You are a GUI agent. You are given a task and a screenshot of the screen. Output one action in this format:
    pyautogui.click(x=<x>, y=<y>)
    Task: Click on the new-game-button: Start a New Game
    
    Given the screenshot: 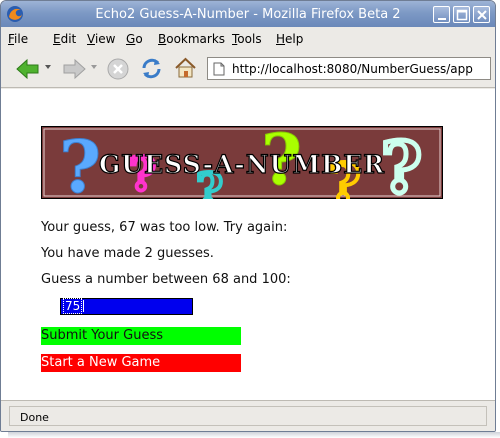 What is the action you would take?
    pyautogui.click(x=141, y=363)
    